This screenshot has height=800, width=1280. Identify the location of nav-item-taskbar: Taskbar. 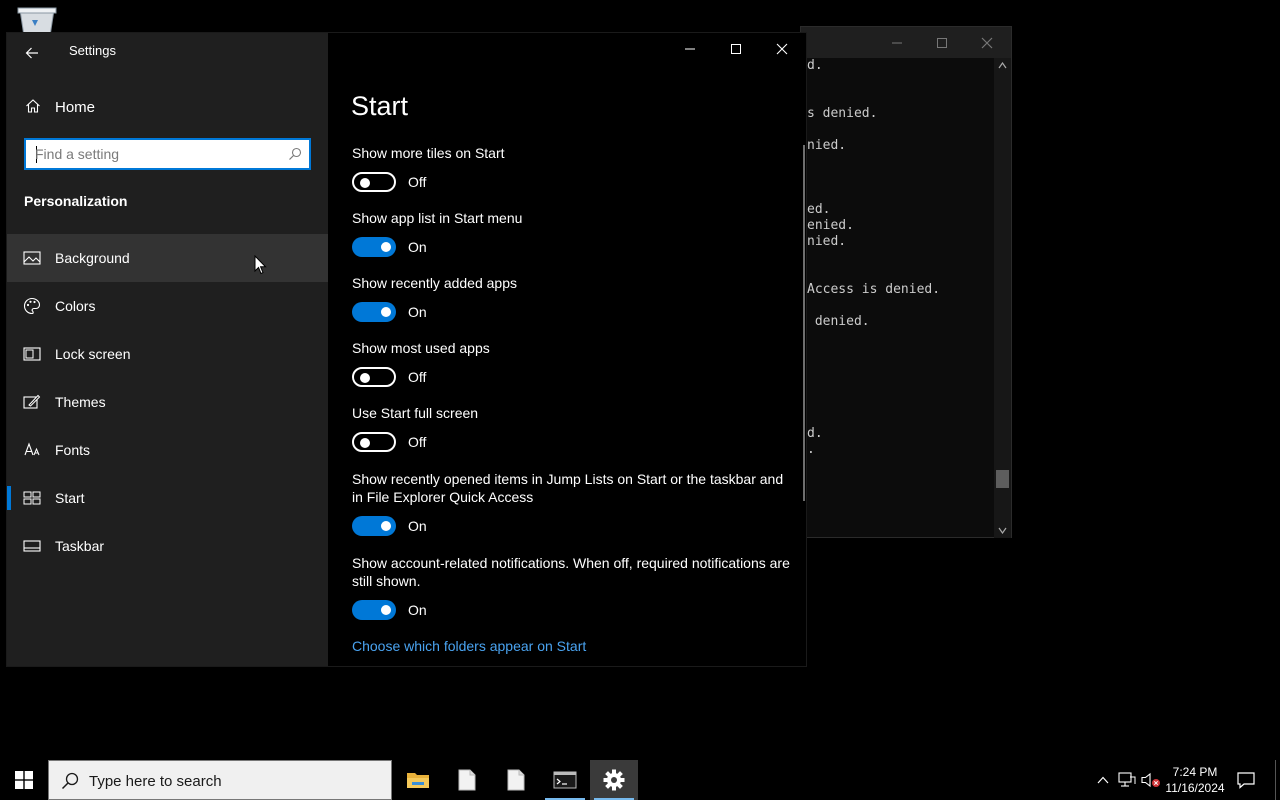
(167, 546).